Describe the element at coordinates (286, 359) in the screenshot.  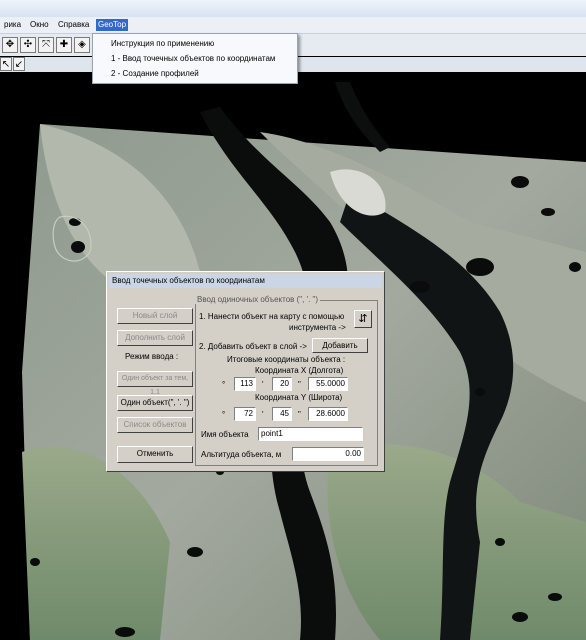
I see `result-label: Итоговые координаты объекта :` at that location.